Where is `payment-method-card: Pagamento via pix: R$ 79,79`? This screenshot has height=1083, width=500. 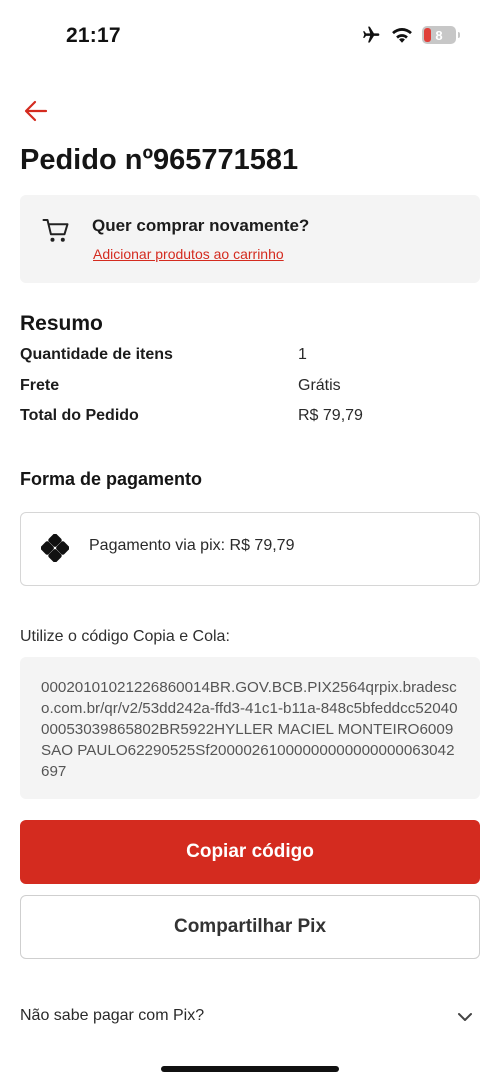
payment-method-card: Pagamento via pix: R$ 79,79 is located at coordinates (250, 549).